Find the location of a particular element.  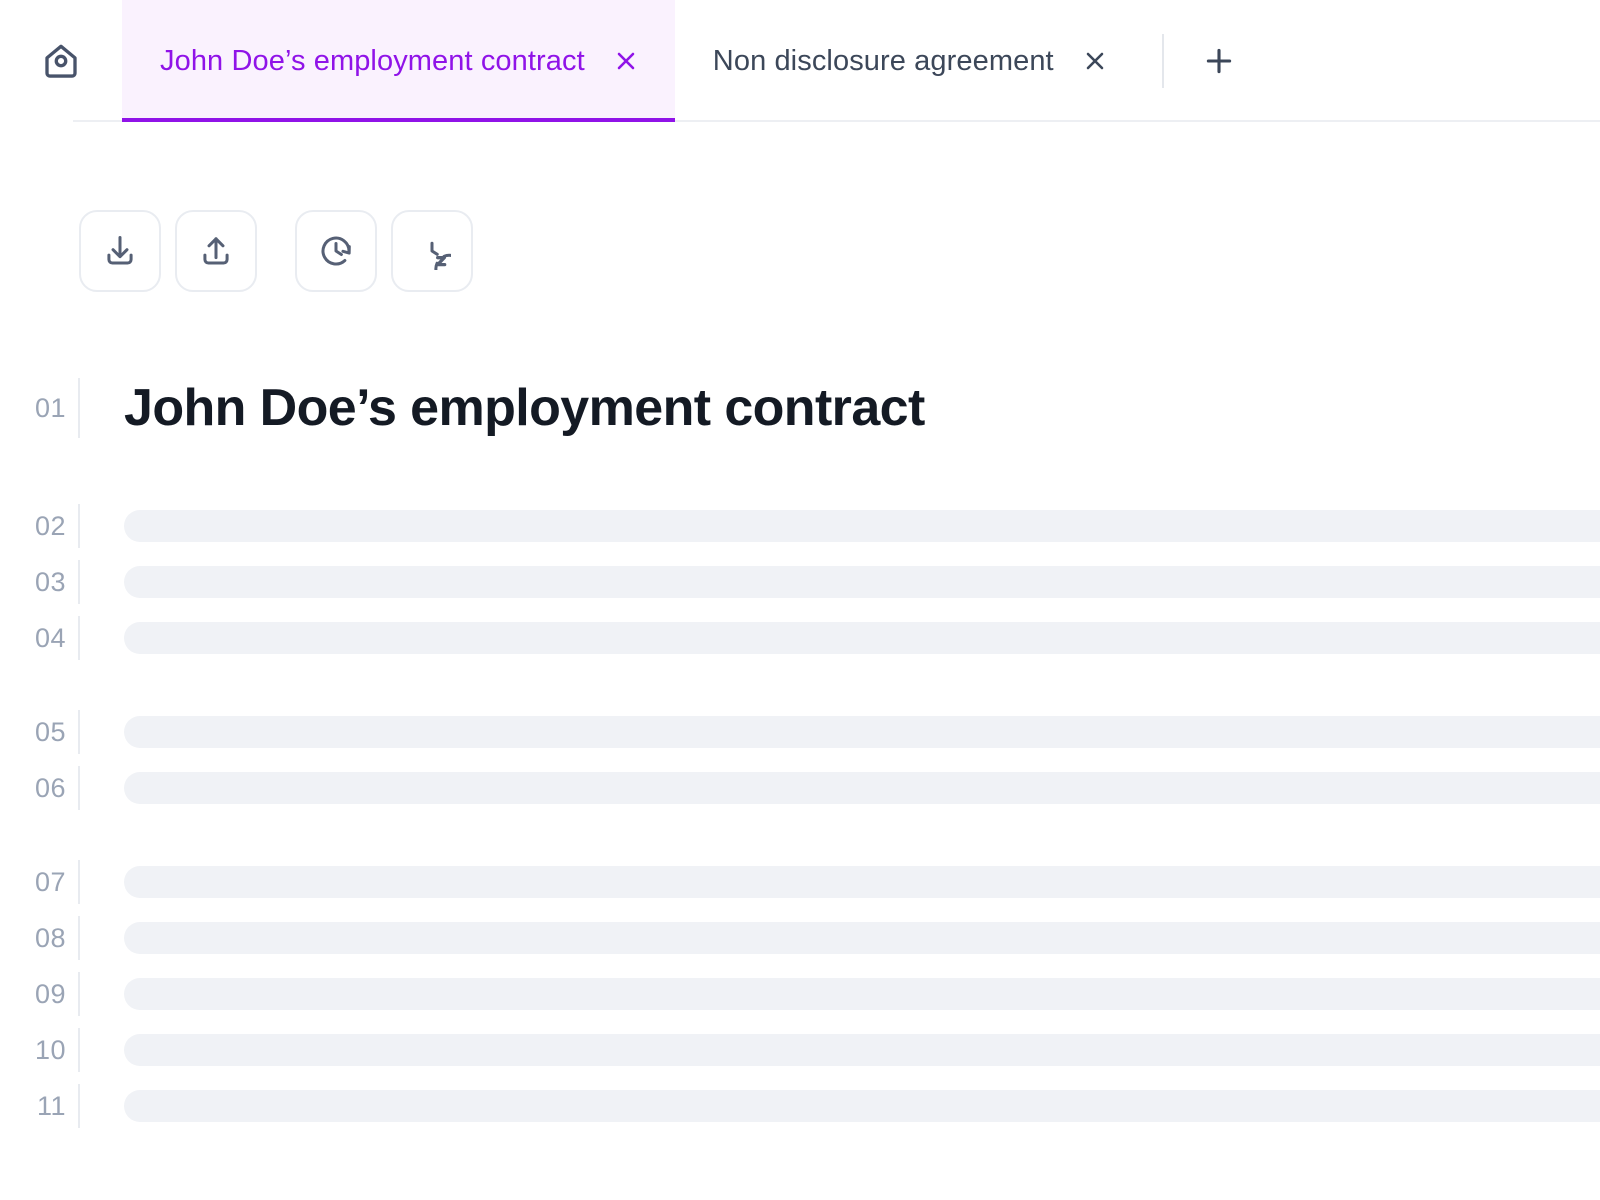

line-content: John Doe’s employment contract is located at coordinates (840, 408).